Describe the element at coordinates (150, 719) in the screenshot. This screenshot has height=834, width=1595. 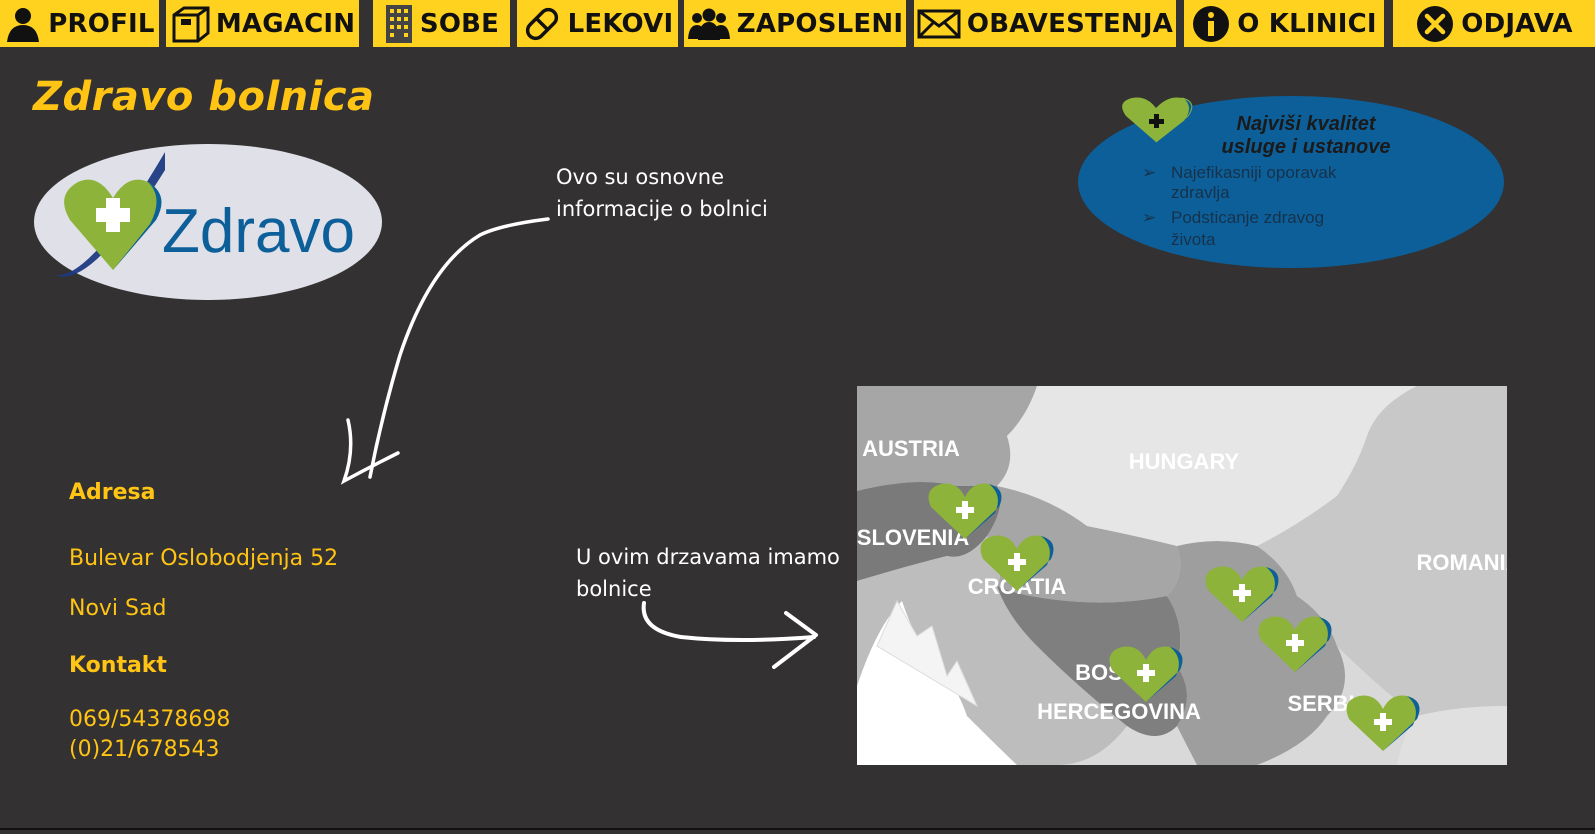
I see `contact-phone-1: 069/54378698` at that location.